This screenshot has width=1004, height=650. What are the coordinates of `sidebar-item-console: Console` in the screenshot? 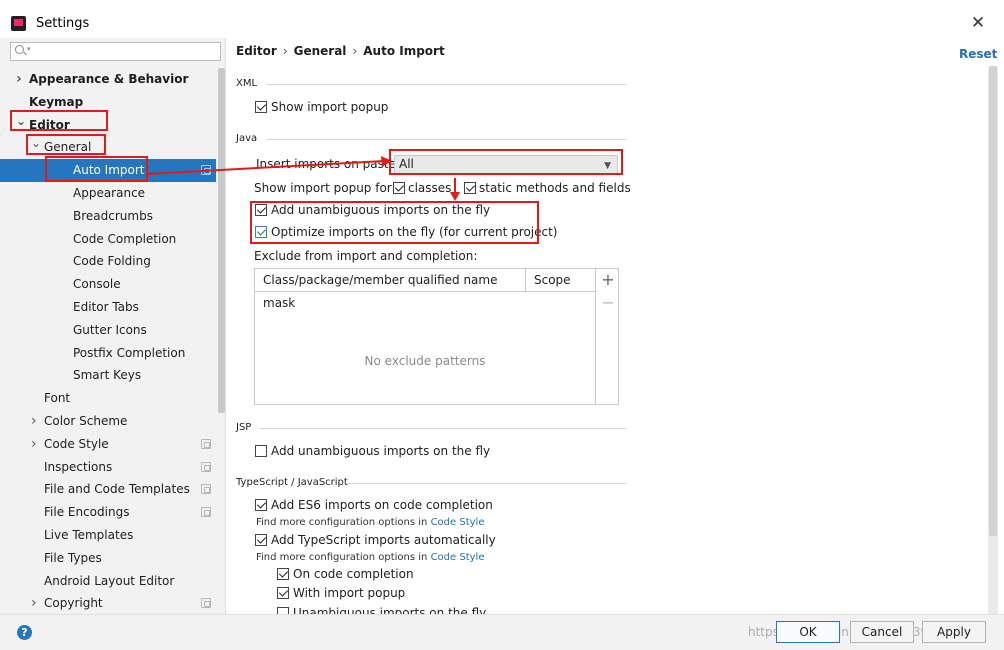 It's located at (108, 284).